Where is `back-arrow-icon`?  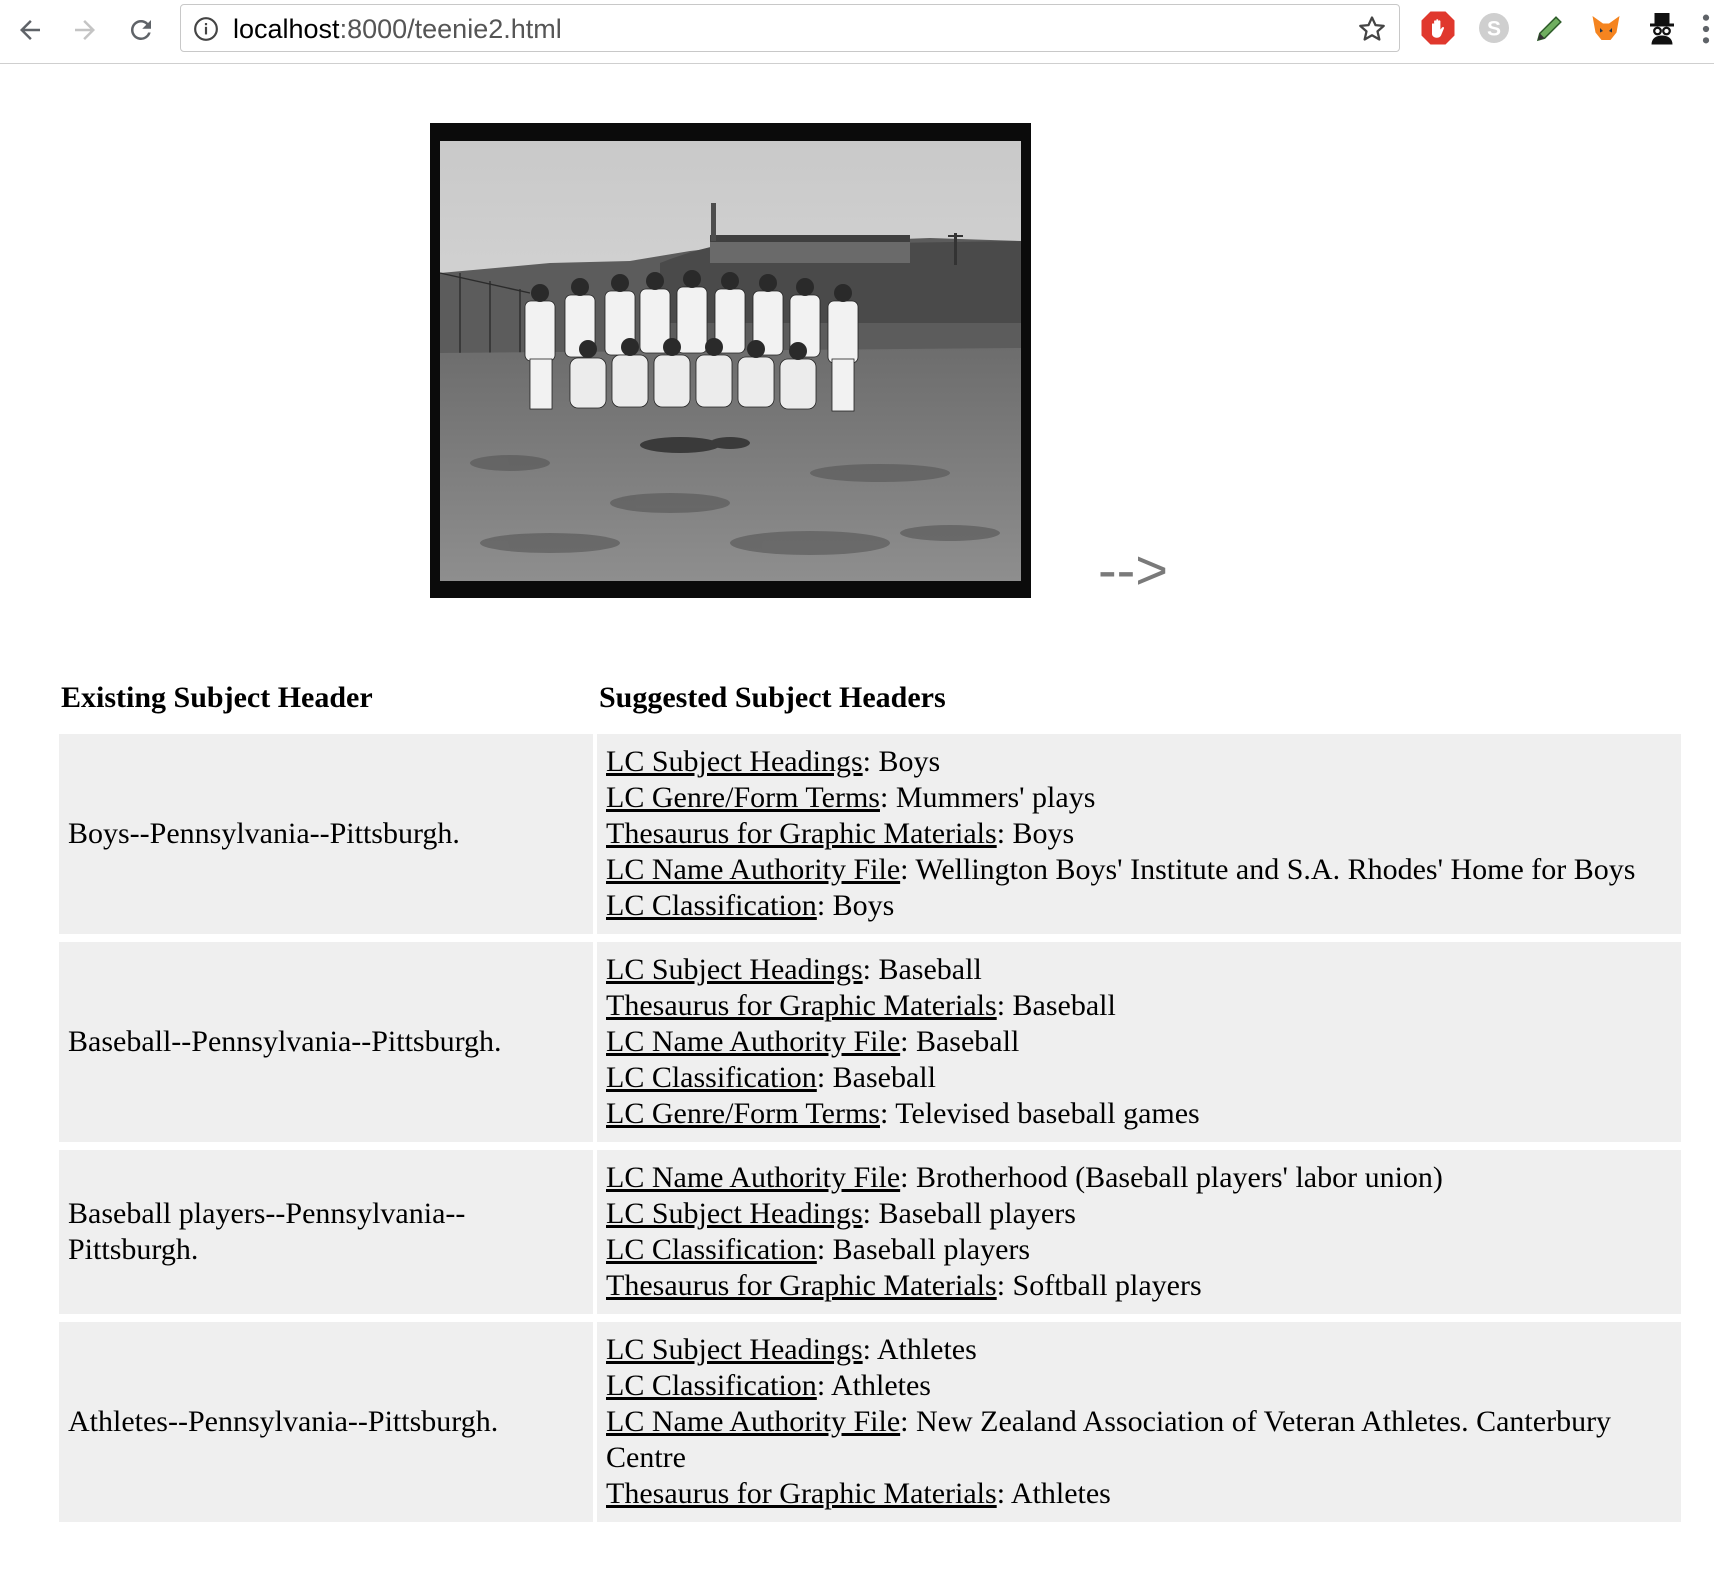 back-arrow-icon is located at coordinates (30, 30).